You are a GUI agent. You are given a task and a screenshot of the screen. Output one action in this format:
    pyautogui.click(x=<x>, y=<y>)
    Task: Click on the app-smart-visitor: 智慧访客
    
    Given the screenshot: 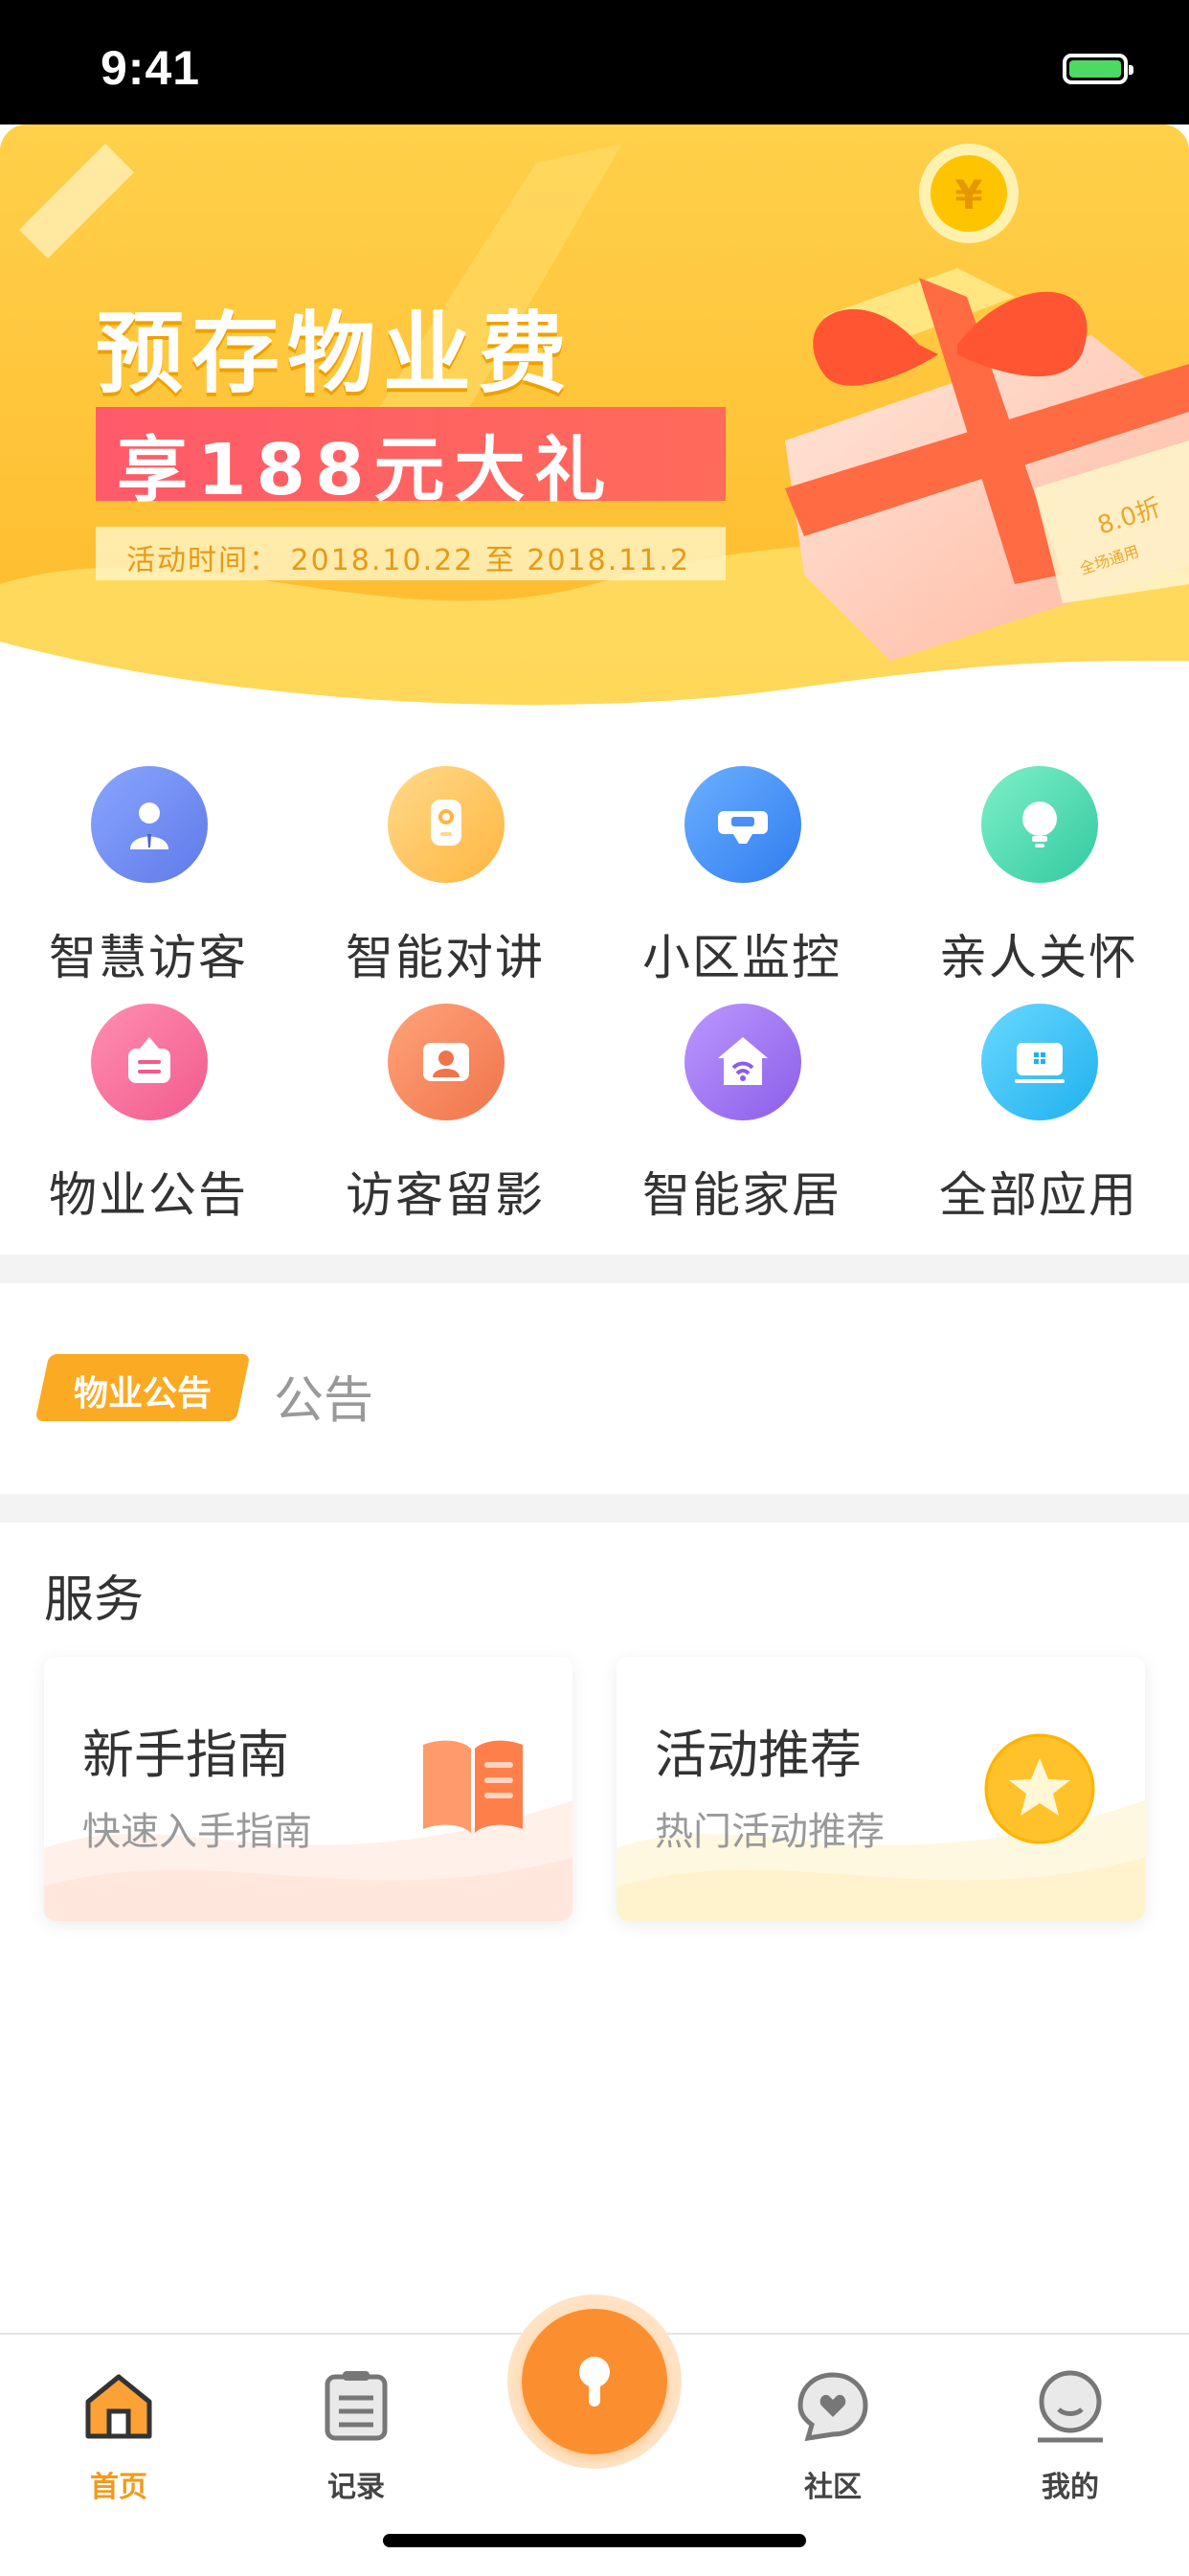 What is the action you would take?
    pyautogui.click(x=148, y=881)
    